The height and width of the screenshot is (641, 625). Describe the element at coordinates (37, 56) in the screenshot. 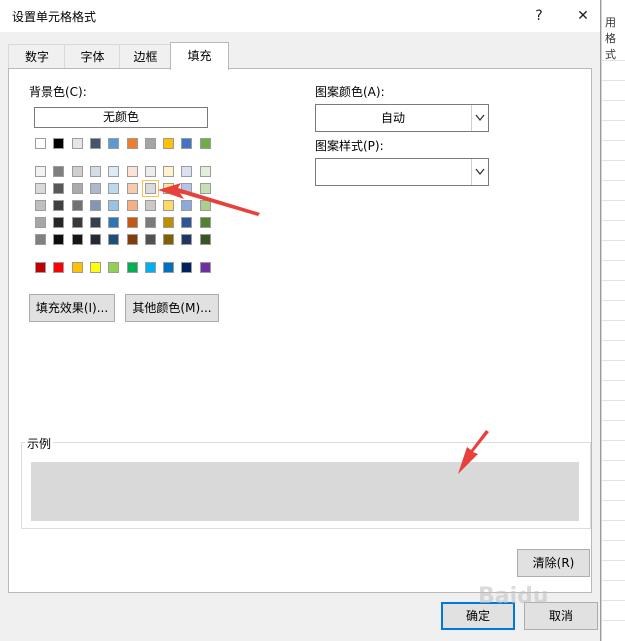

I see `tab-number: 数字` at that location.